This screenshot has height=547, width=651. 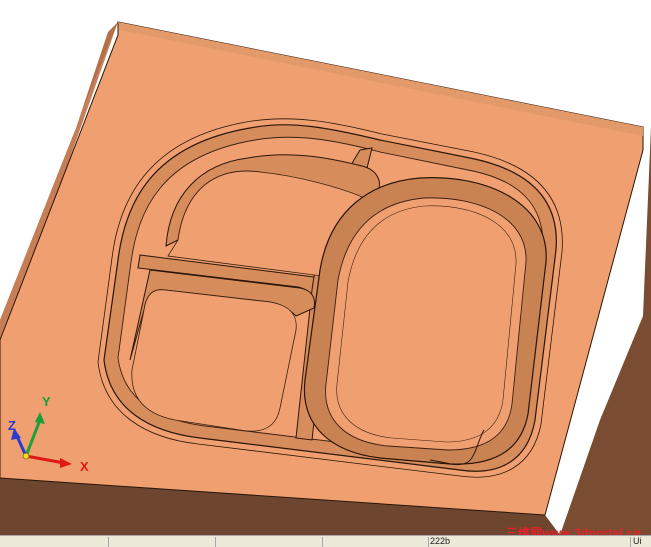 What do you see at coordinates (214, 360) in the screenshot?
I see `cavity-bottom-left-floor` at bounding box center [214, 360].